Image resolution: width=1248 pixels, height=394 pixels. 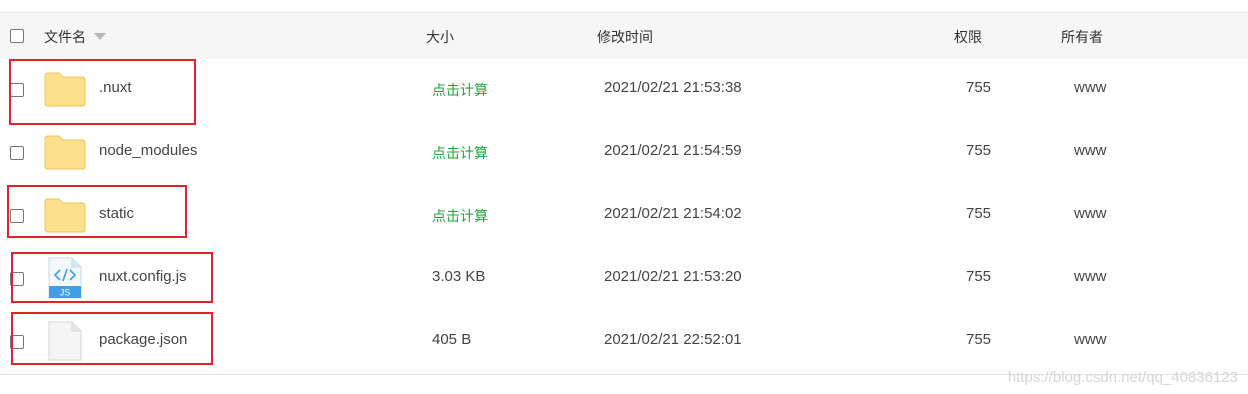 I want to click on modified-time: 2021/02/21 21:53:20, so click(x=673, y=276).